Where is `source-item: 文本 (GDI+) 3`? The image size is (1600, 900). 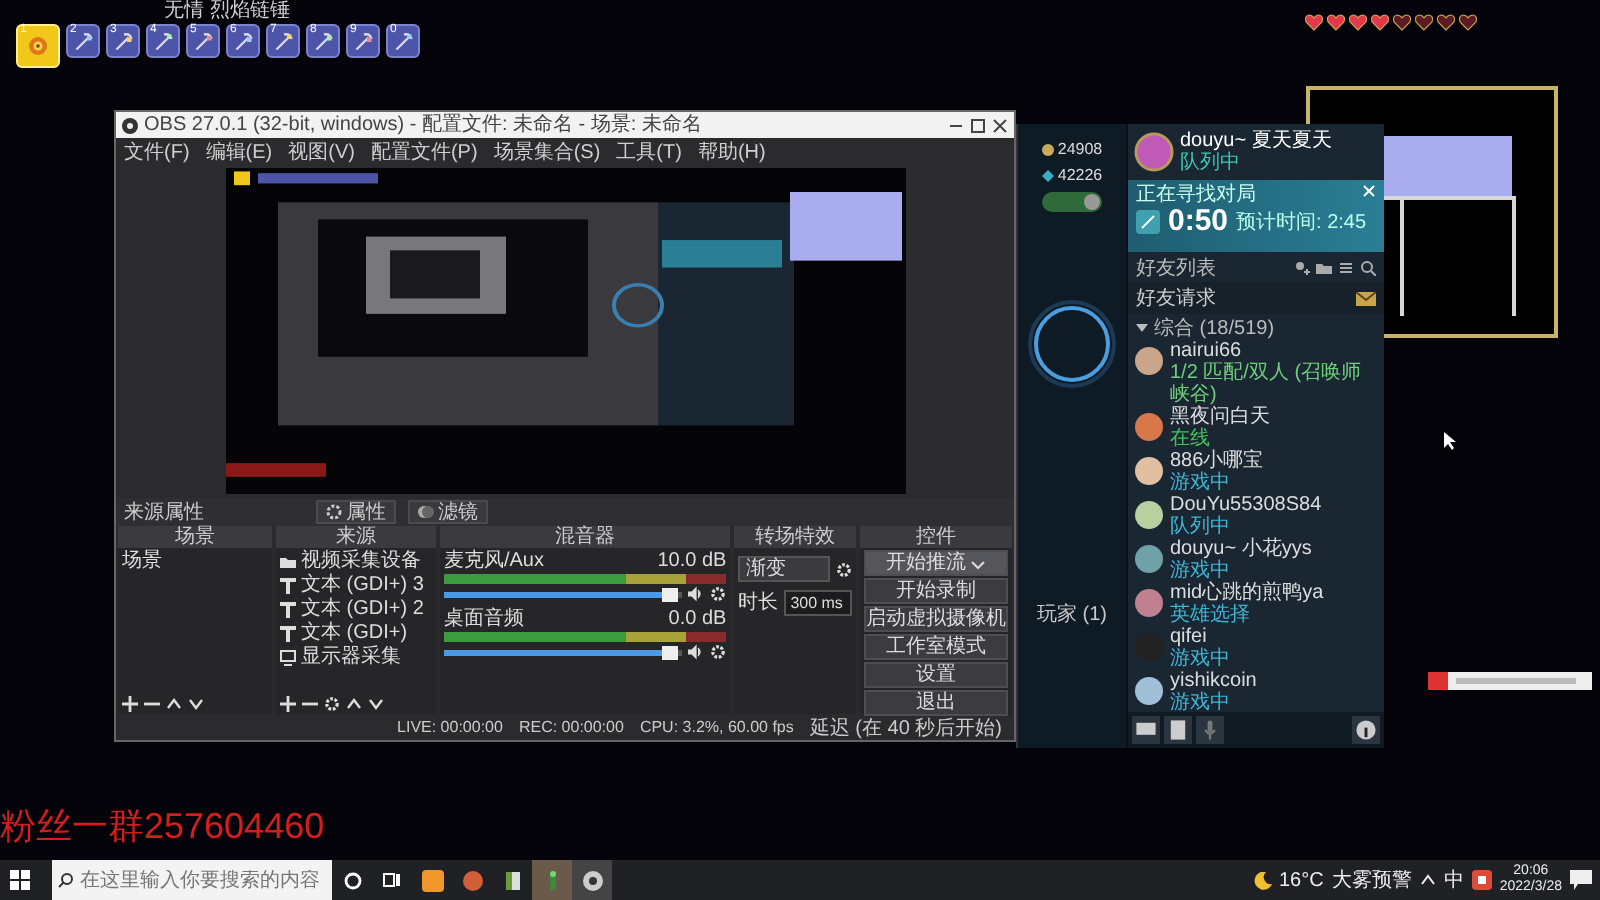 source-item: 文本 (GDI+) 3 is located at coordinates (355, 586).